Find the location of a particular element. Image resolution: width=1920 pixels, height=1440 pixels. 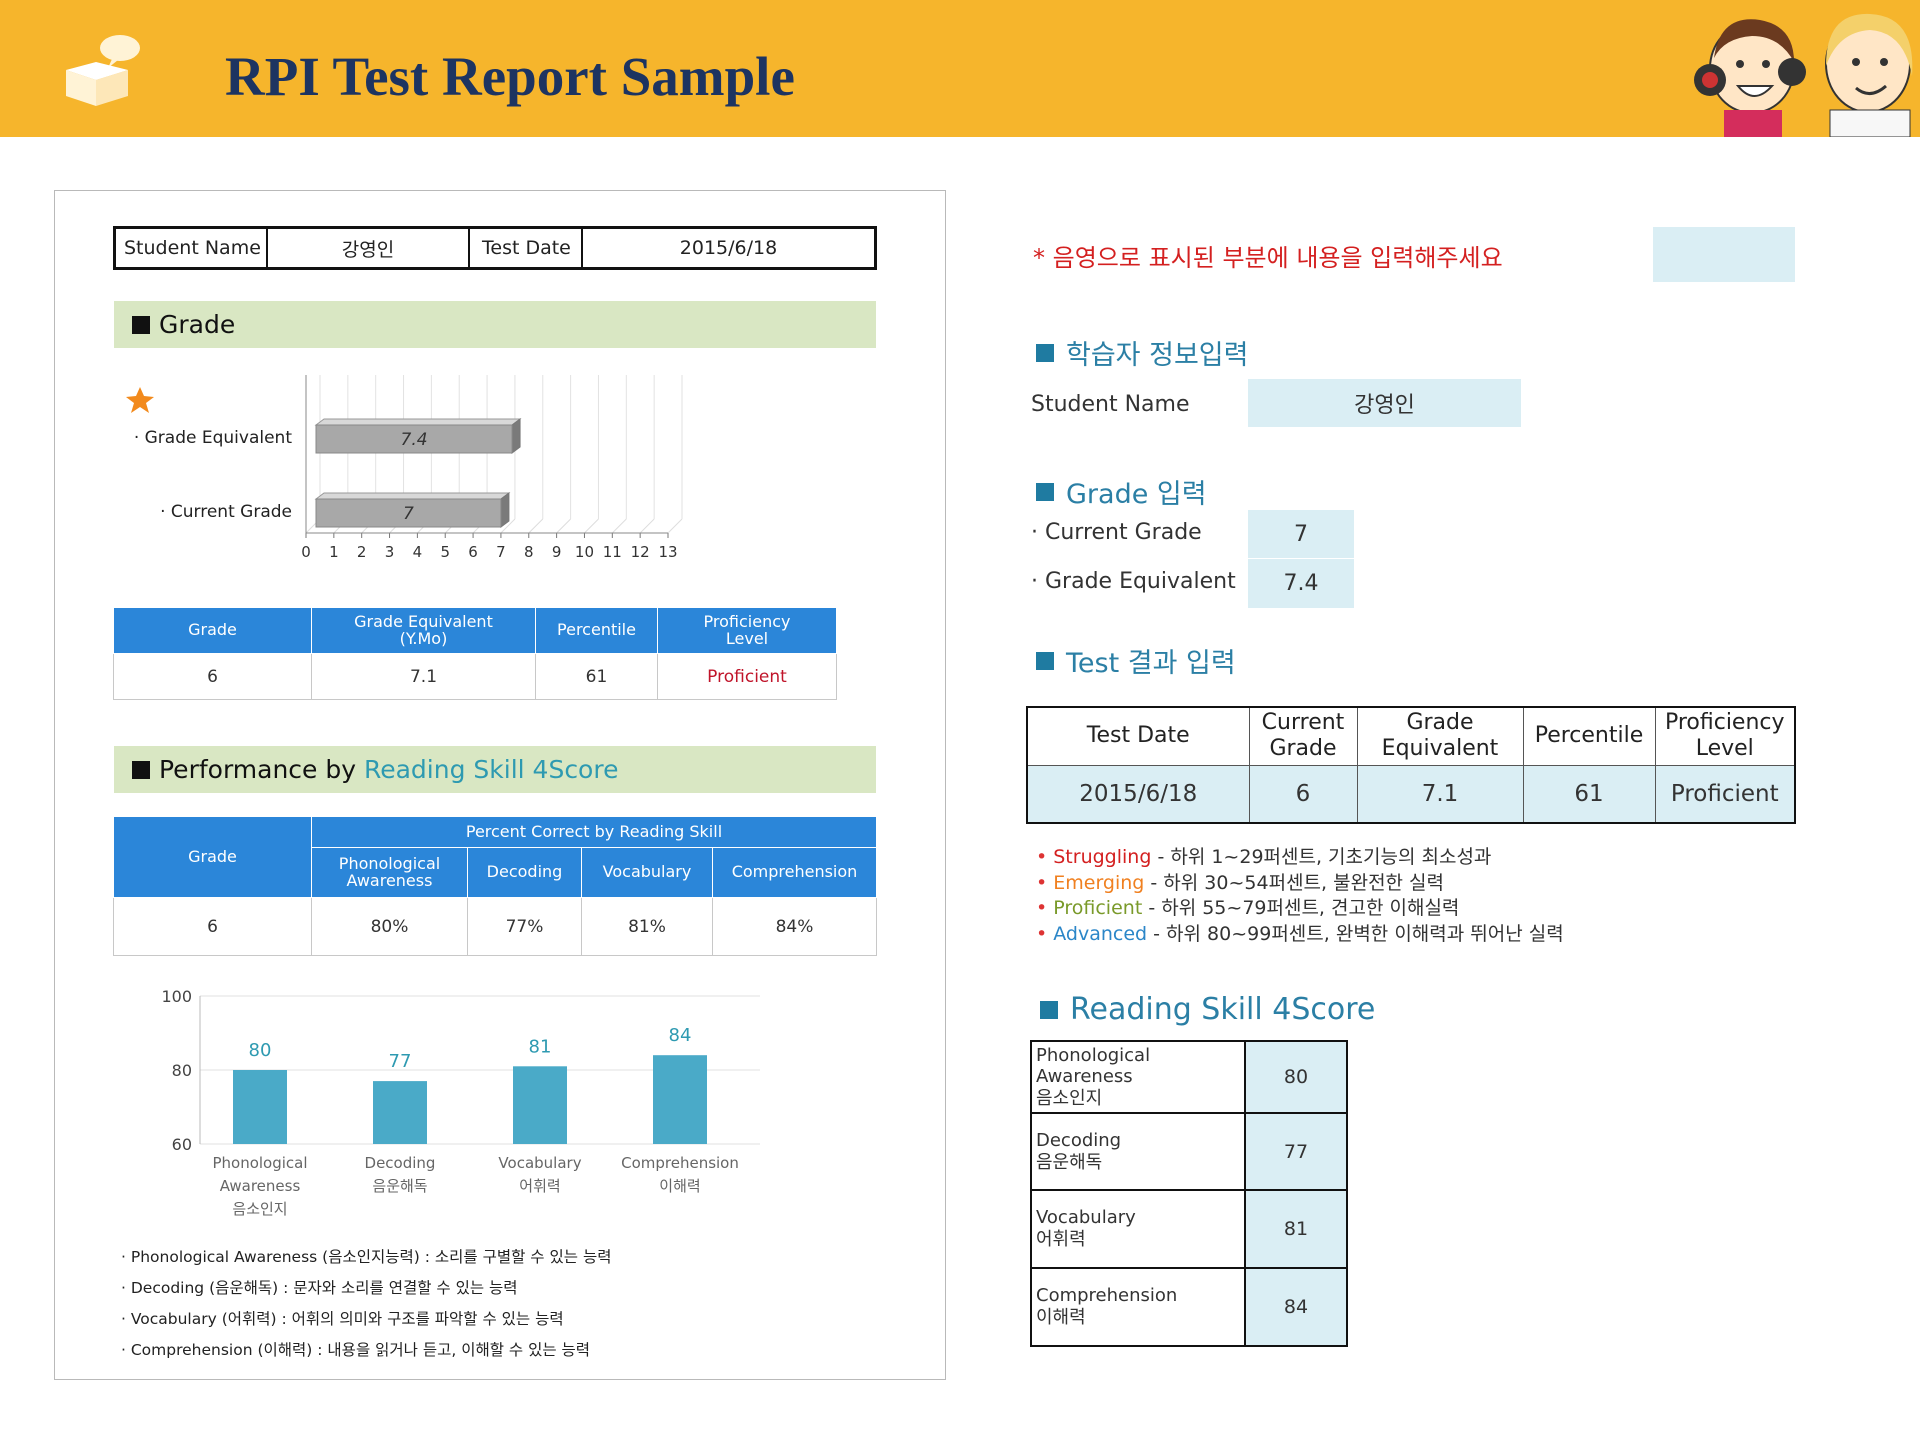

star-icon is located at coordinates (140, 400).